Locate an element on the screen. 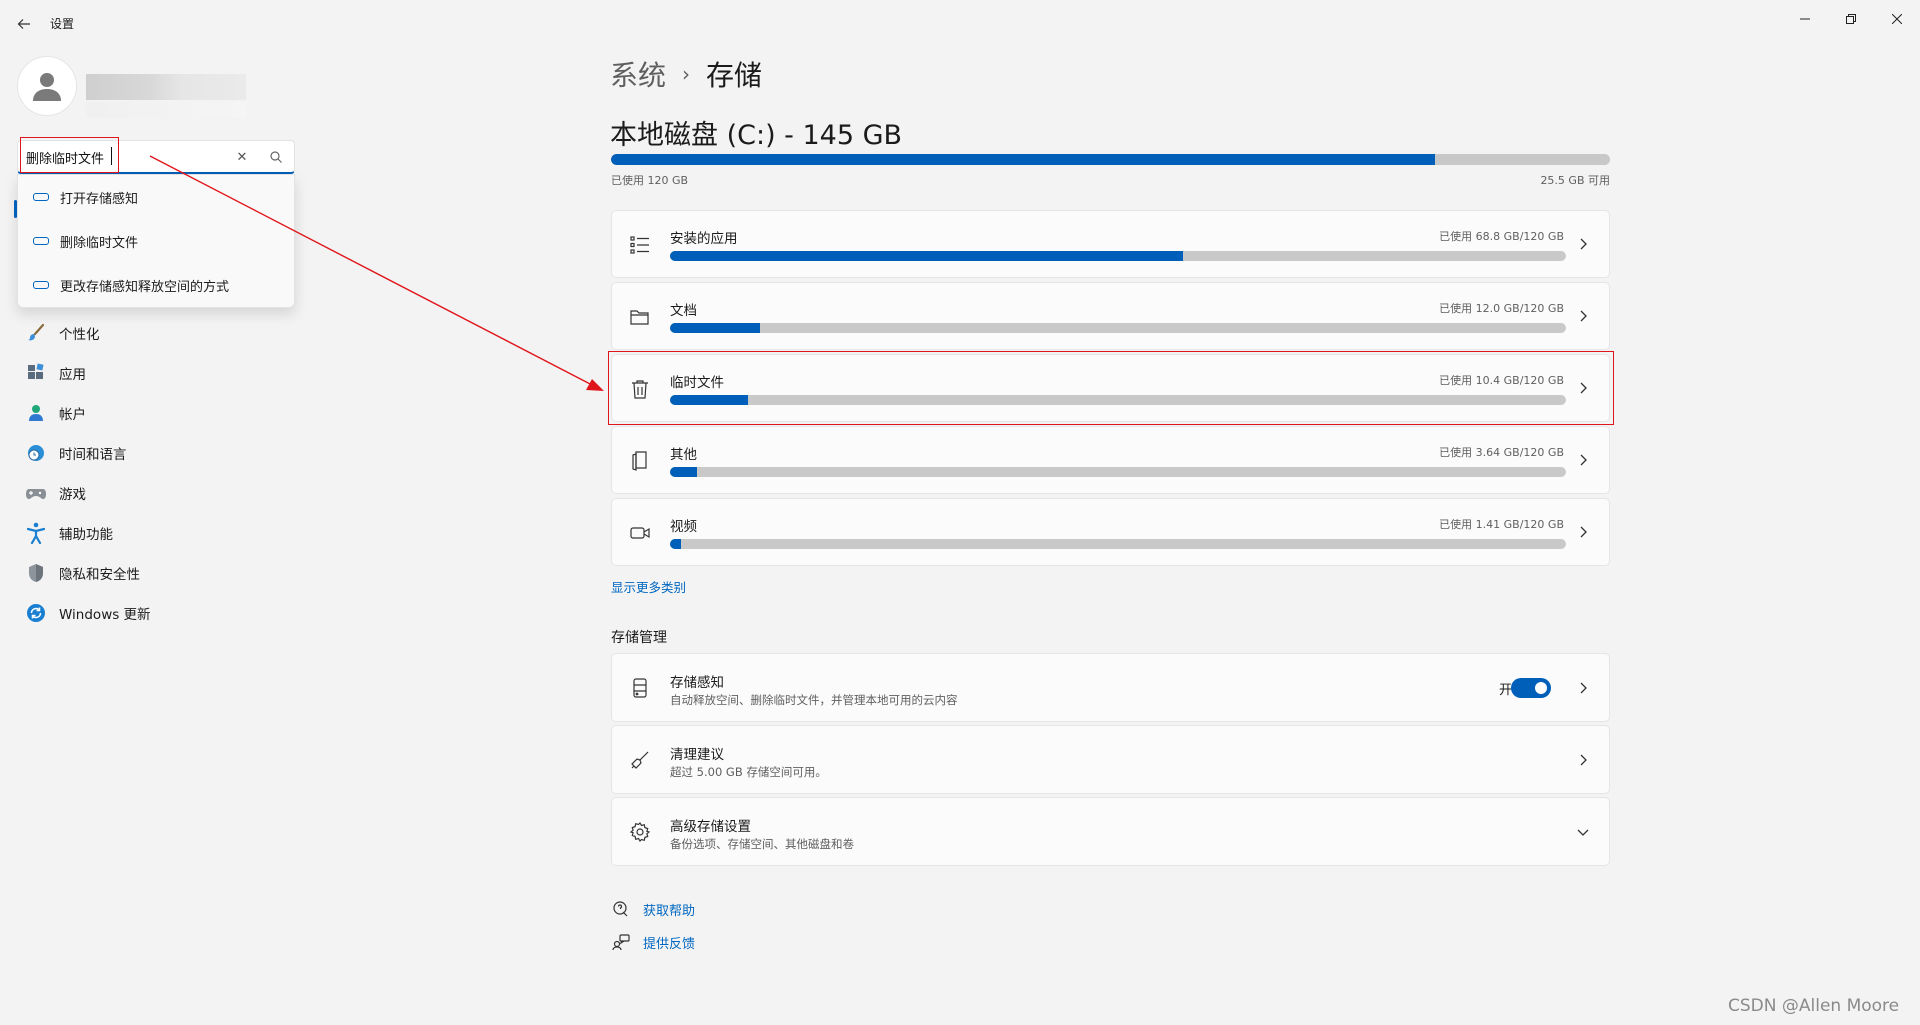 This screenshot has height=1025, width=1920. annotation-arrow is located at coordinates (376, 273).